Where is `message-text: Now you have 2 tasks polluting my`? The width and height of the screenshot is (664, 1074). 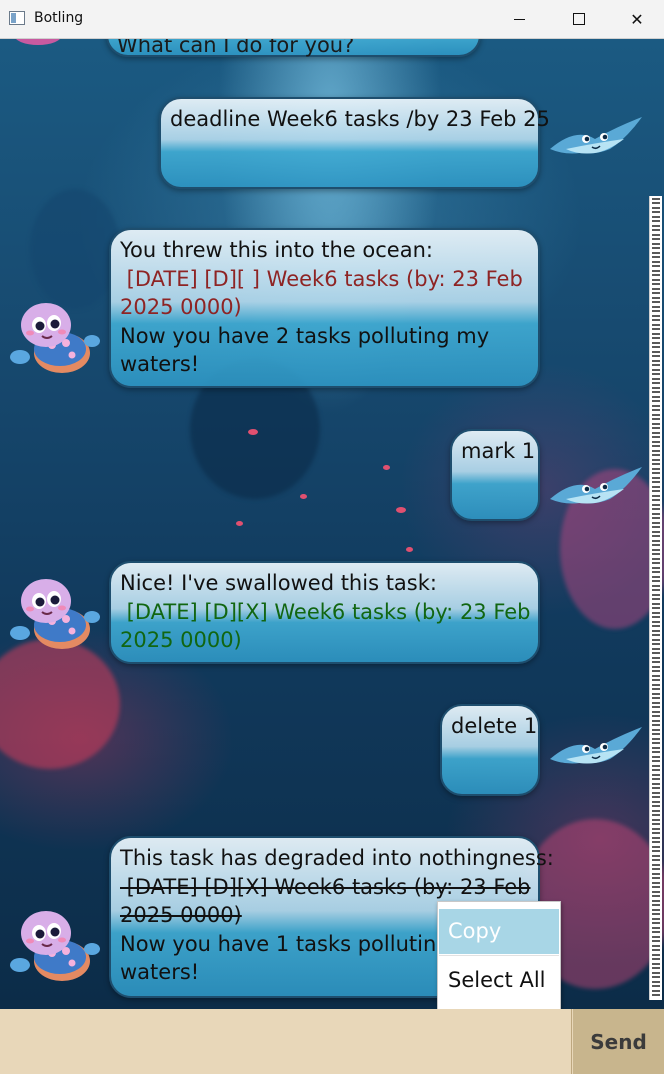 message-text: Now you have 2 tasks polluting my is located at coordinates (305, 335).